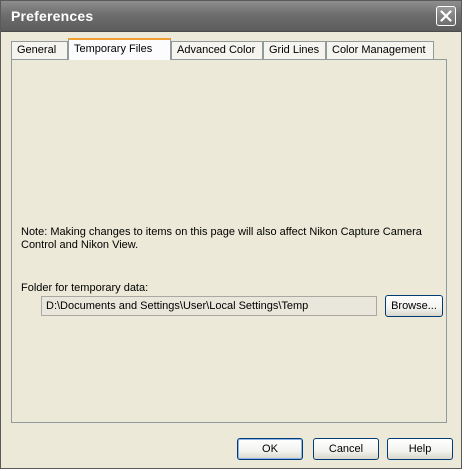 This screenshot has width=464, height=471. What do you see at coordinates (346, 449) in the screenshot?
I see `cancel-button: Cancel` at bounding box center [346, 449].